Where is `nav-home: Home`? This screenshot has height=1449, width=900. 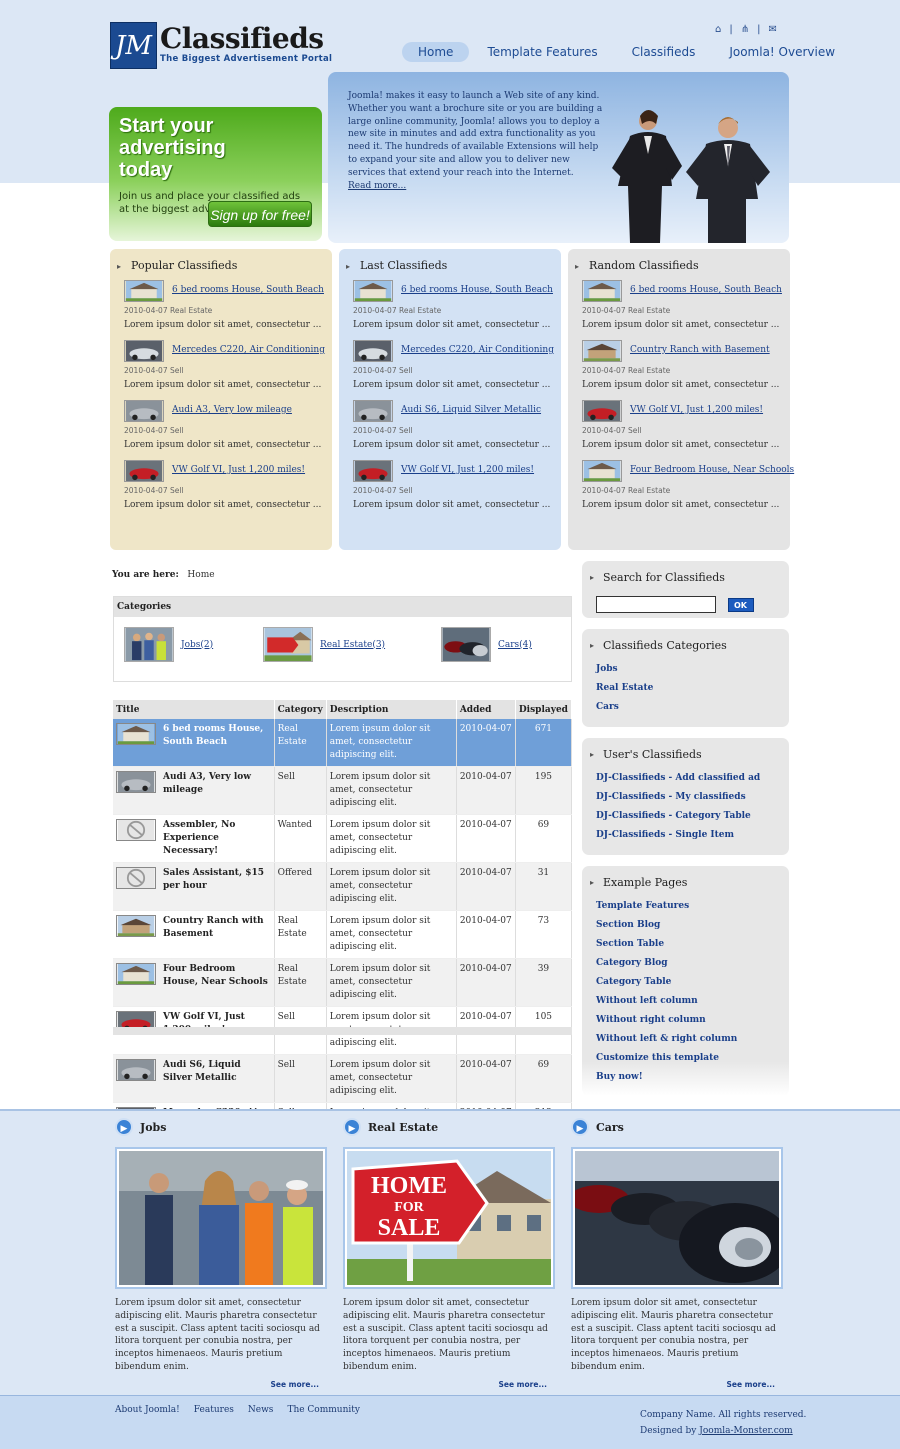
nav-home: Home is located at coordinates (436, 52).